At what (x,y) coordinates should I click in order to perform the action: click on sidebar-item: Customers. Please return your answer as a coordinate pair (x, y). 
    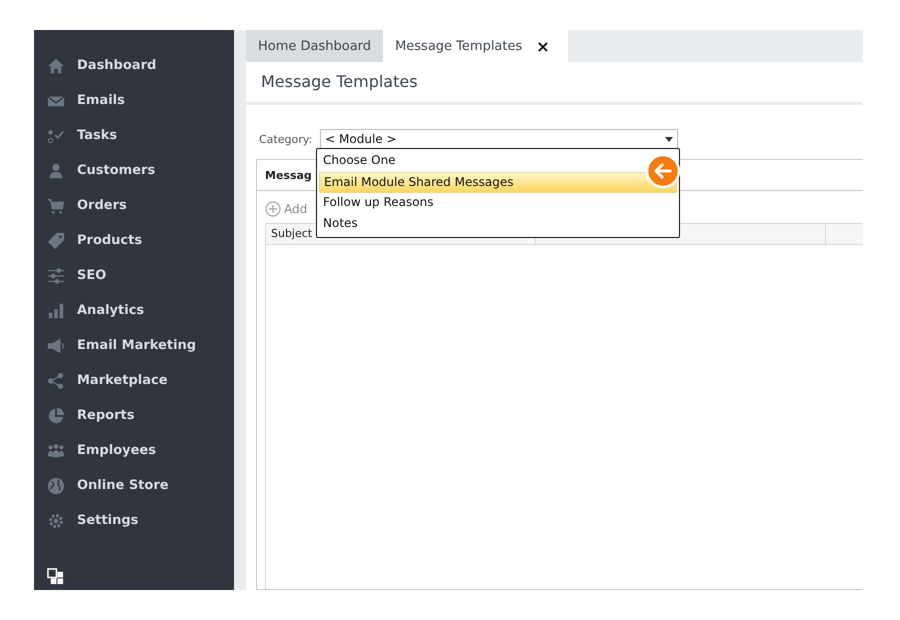
    Looking at the image, I should click on (134, 170).